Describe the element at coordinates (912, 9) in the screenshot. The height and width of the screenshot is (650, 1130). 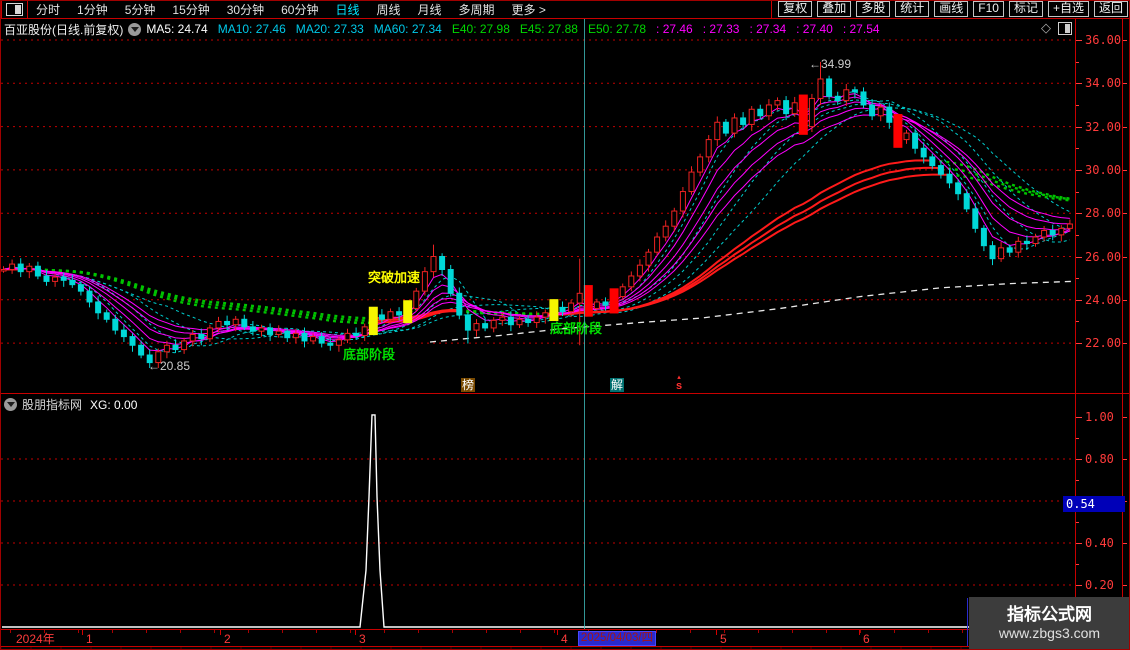
I see `action-button-统计: 统计` at that location.